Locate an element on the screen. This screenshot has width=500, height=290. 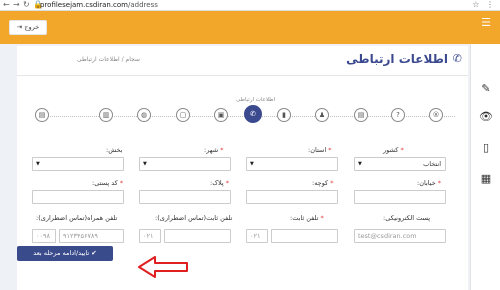
submit-button: ✔ تایید/ادامه مرحله بعد is located at coordinates (65, 253).